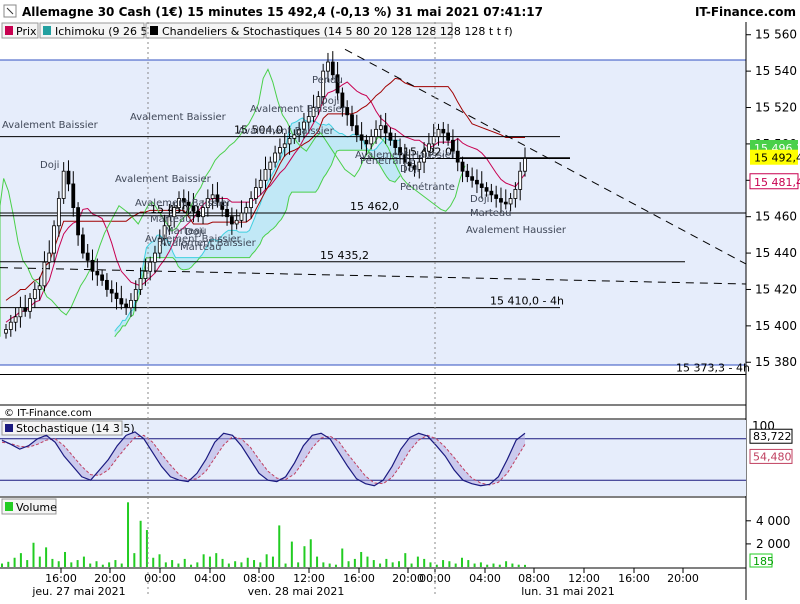  What do you see at coordinates (327, 80) in the screenshot?
I see `pattern-annotation: Pendu` at bounding box center [327, 80].